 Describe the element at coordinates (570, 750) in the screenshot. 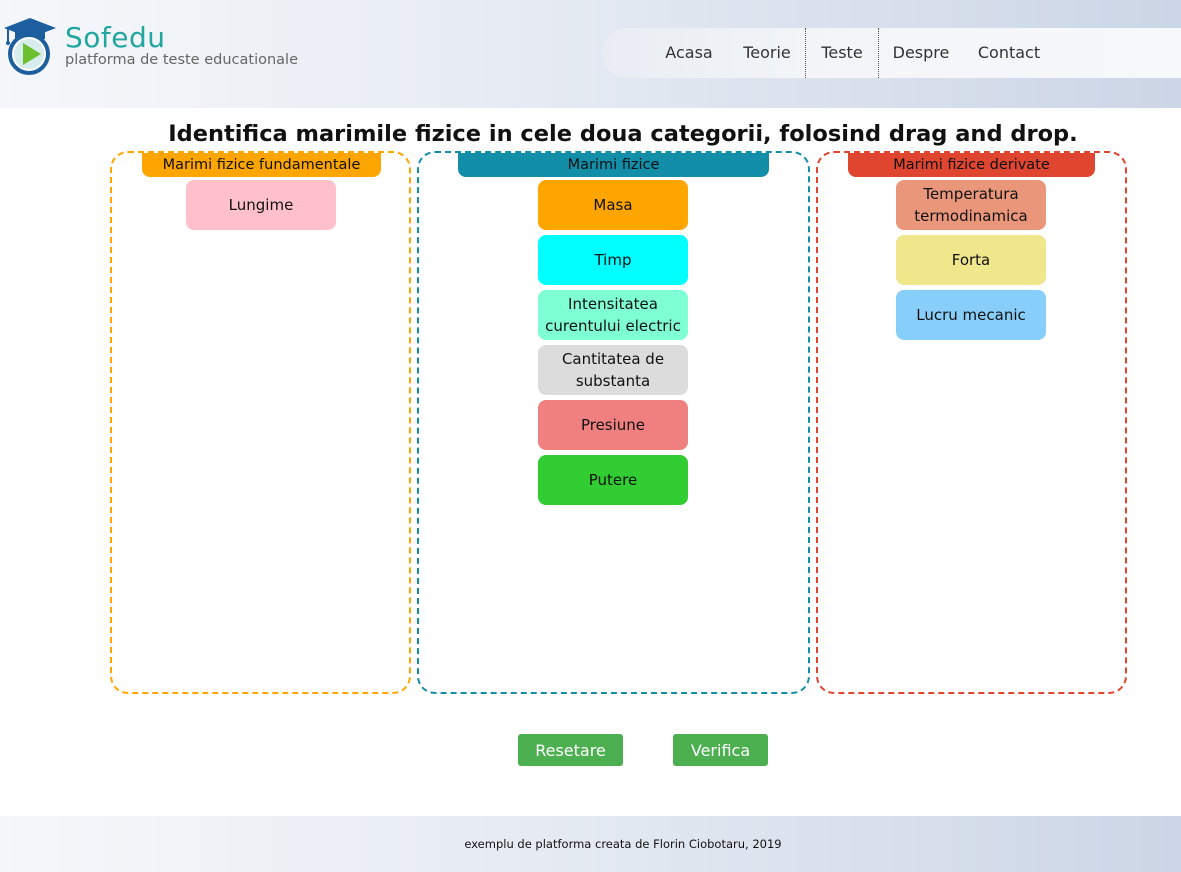

I see `reset-button: Resetare` at that location.